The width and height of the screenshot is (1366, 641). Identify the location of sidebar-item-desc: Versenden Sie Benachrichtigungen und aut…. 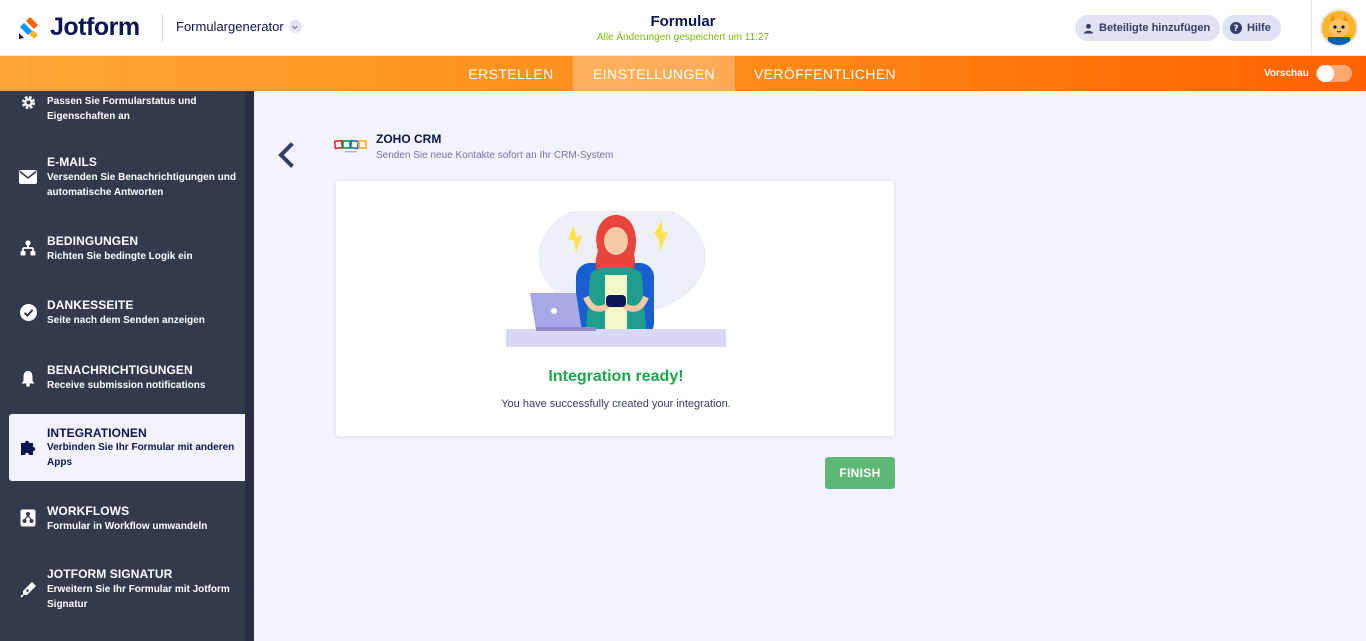
(141, 185).